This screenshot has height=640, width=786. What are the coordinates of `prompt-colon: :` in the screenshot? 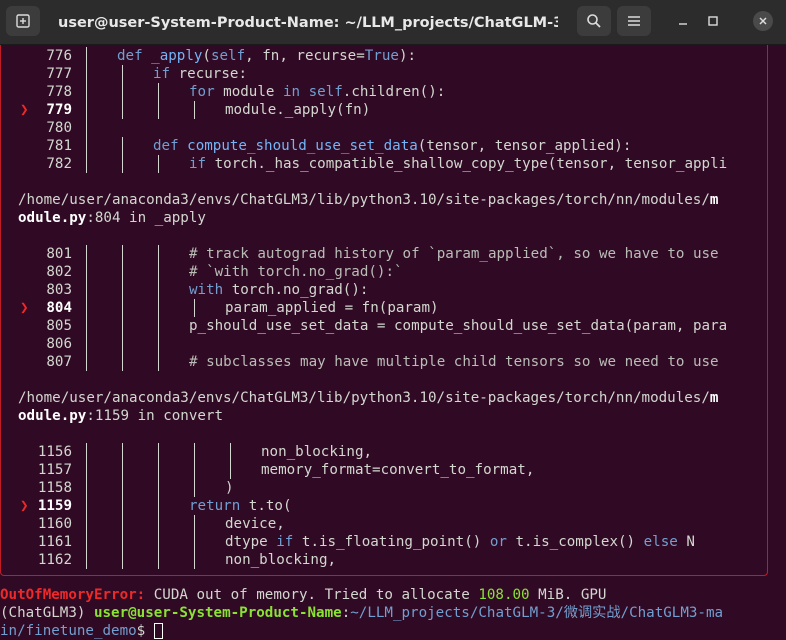 It's located at (346, 613).